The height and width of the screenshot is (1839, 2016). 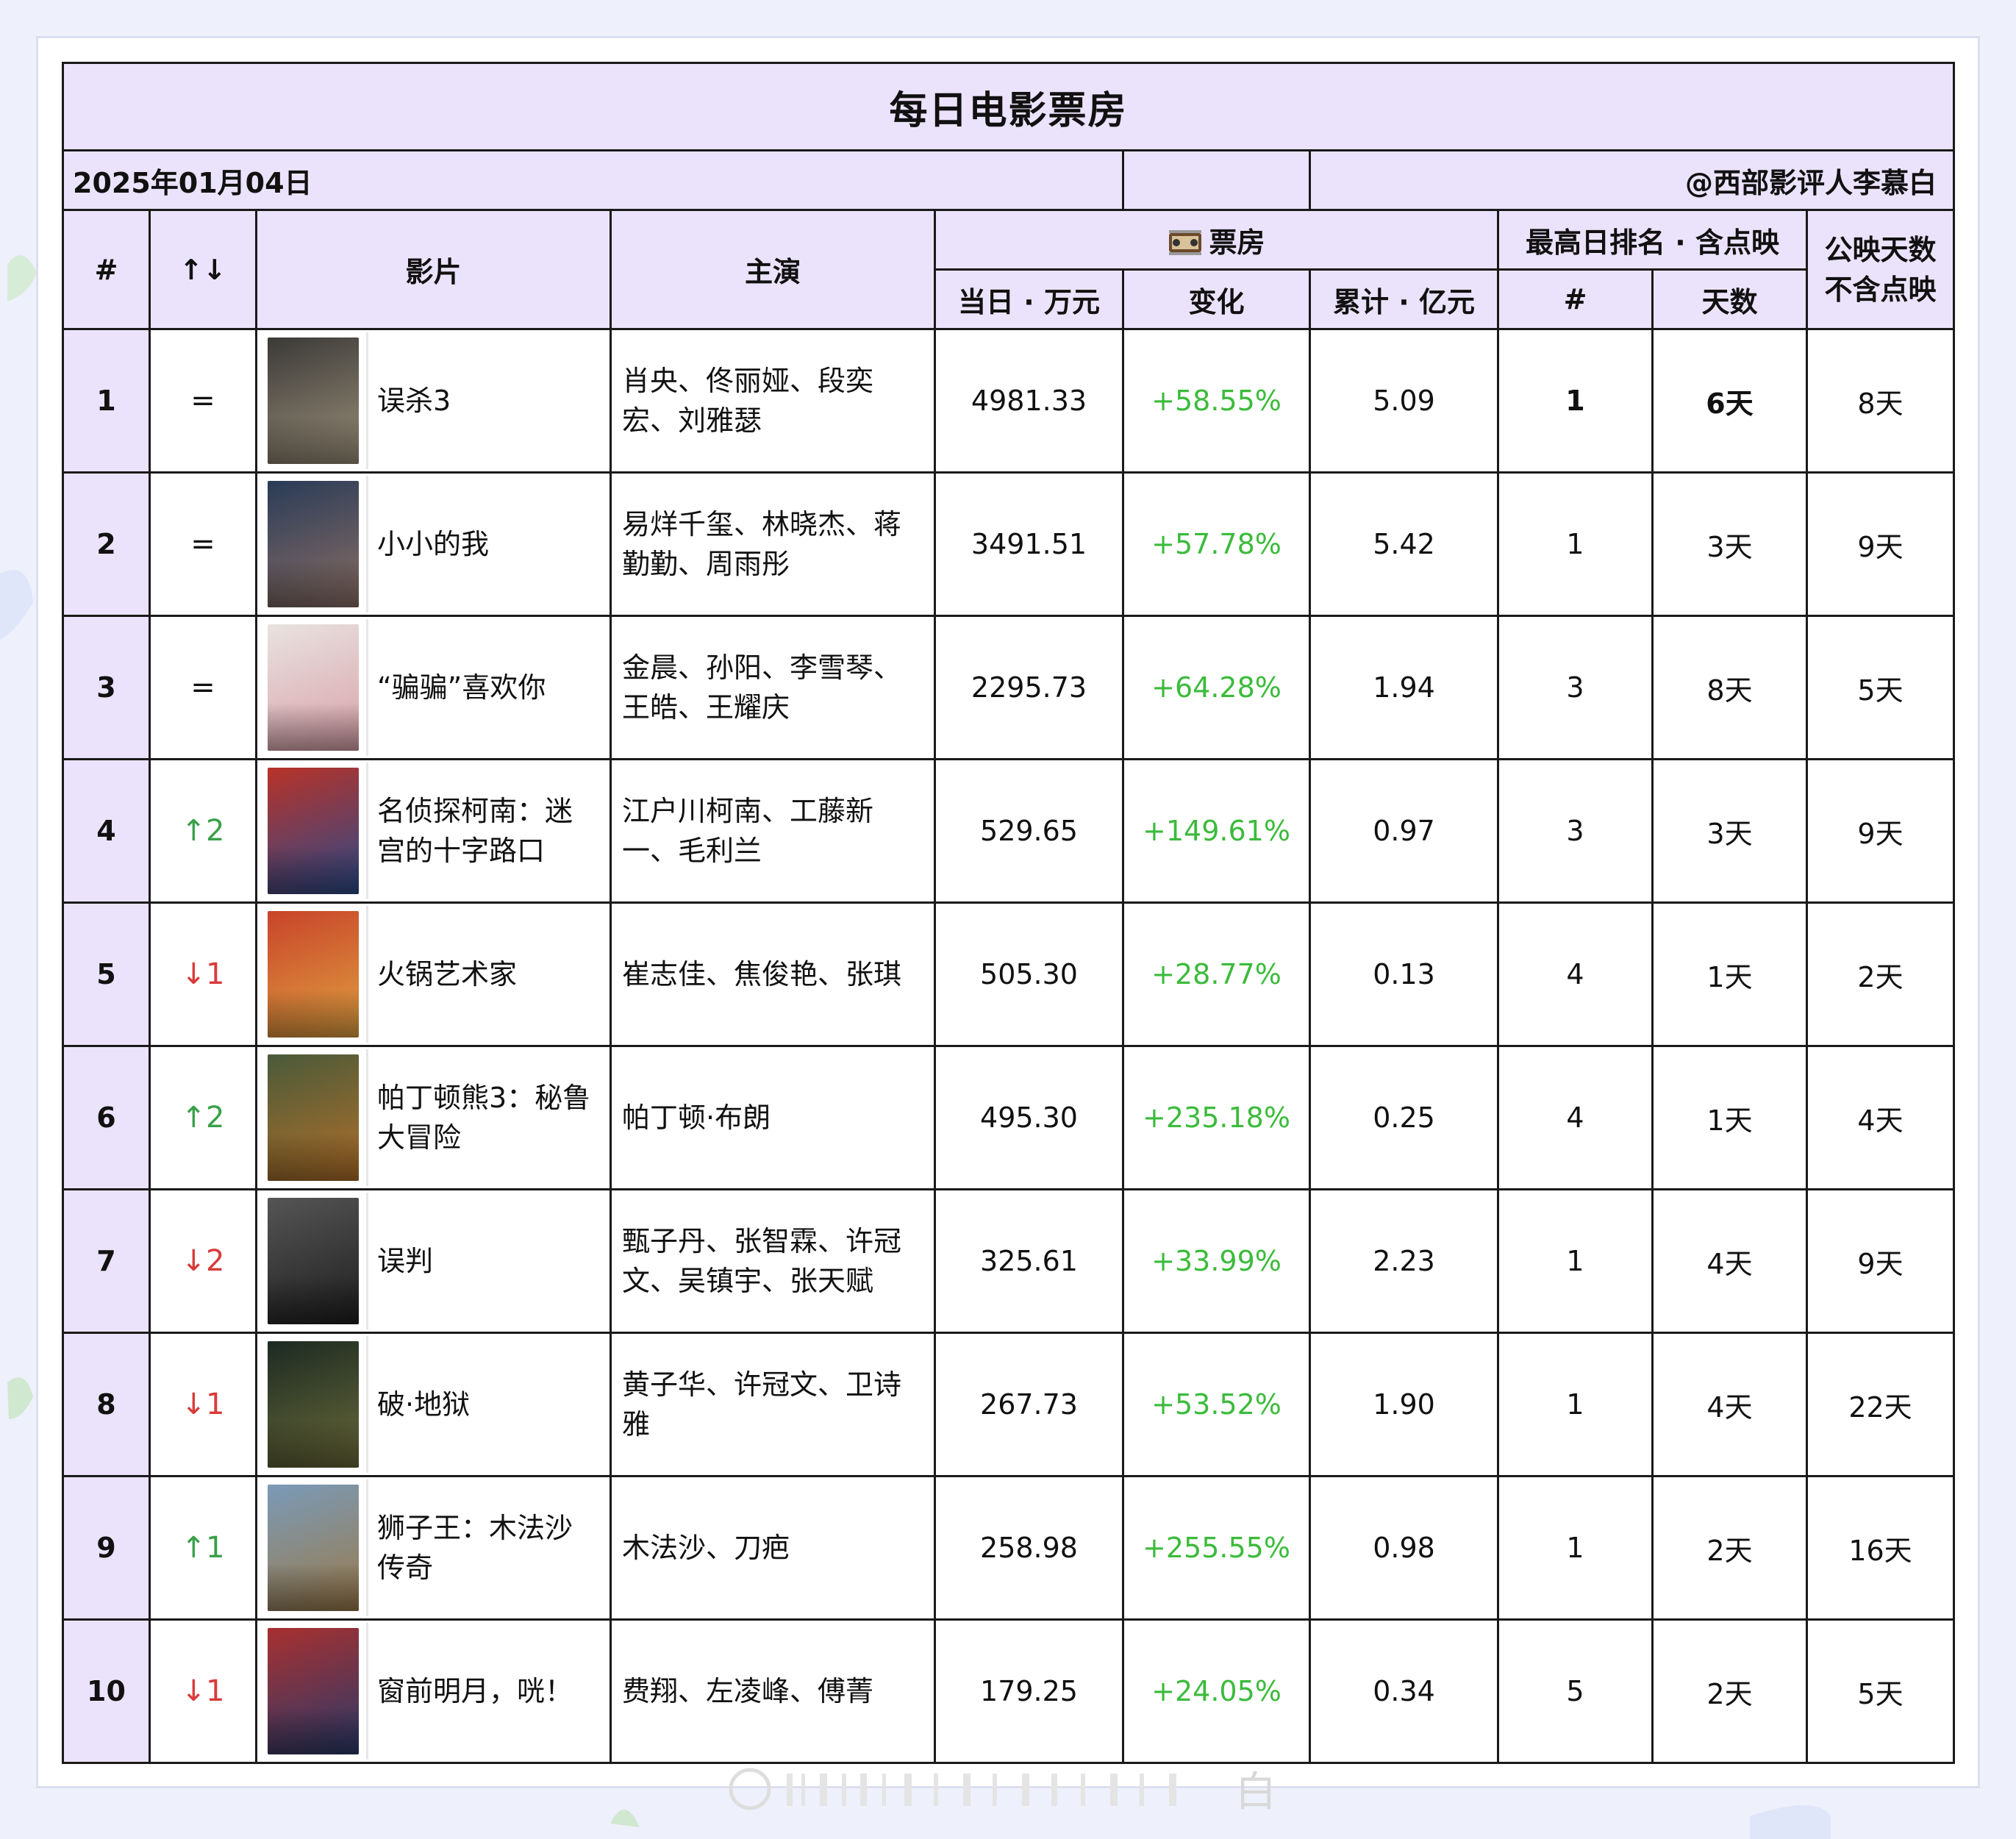 What do you see at coordinates (773, 687) in the screenshot?
I see `cast-cell: 金晨、孙阳、李雪琴、 王皓、王耀庆` at bounding box center [773, 687].